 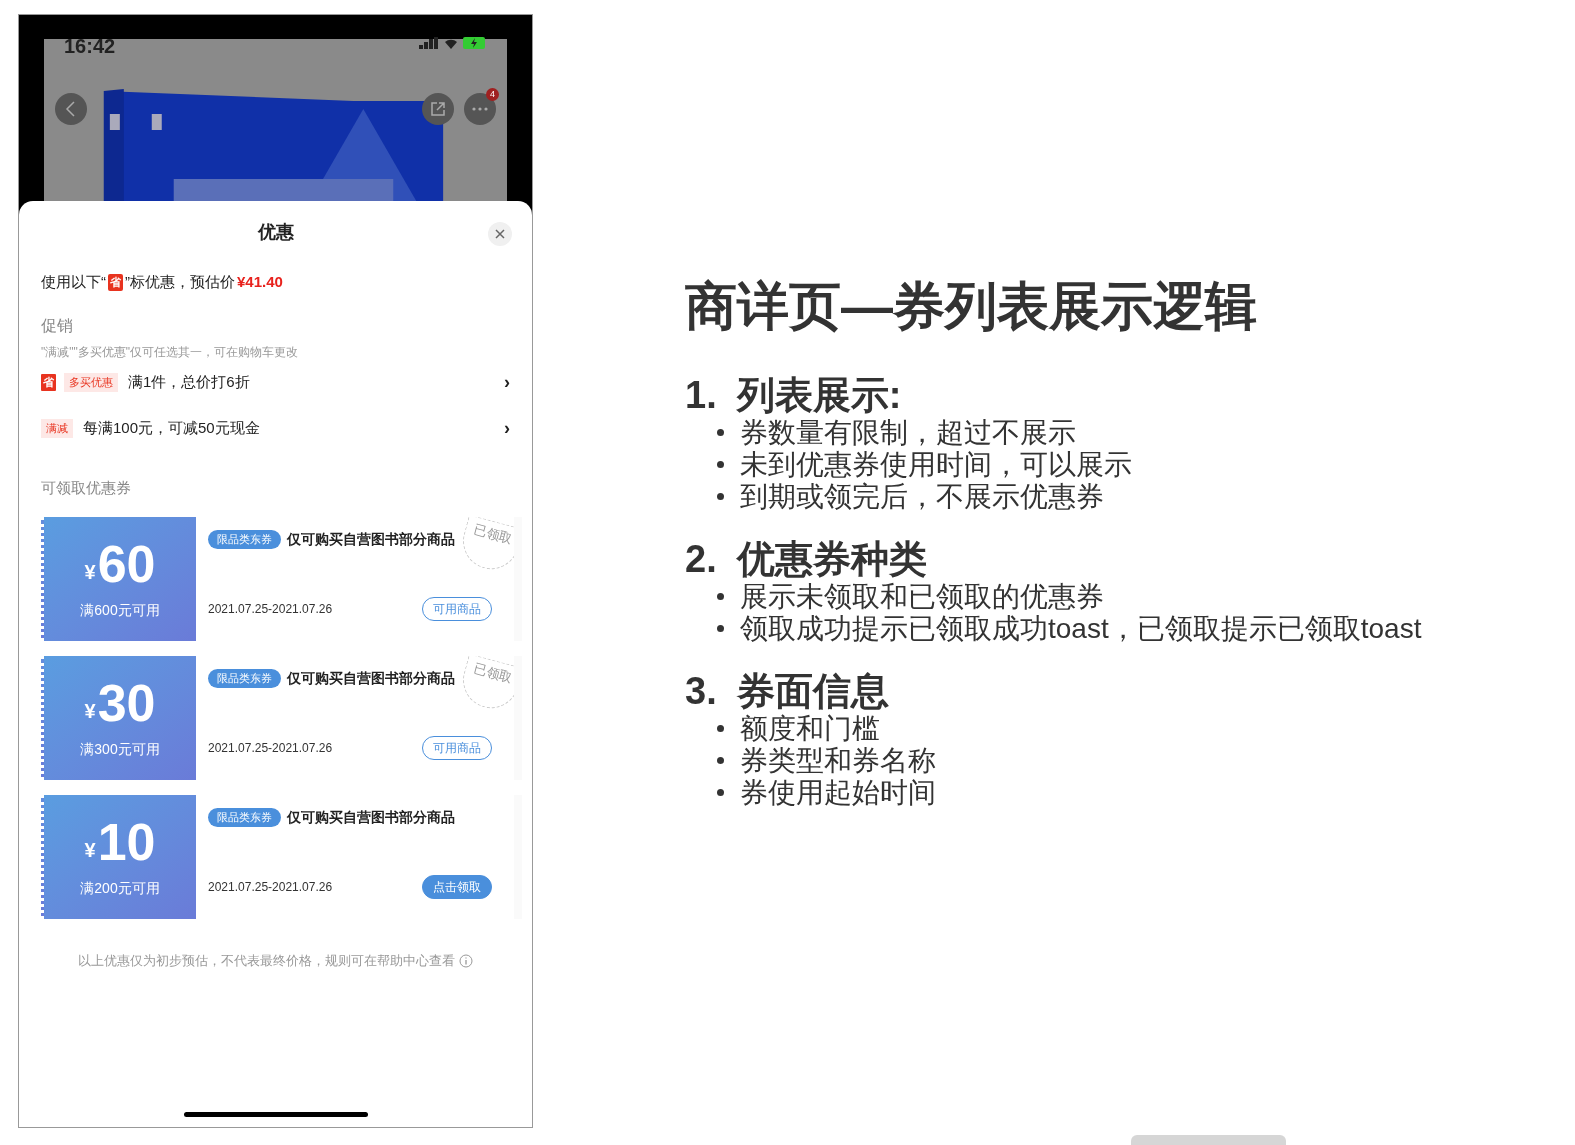 I want to click on info-icon, so click(x=466, y=960).